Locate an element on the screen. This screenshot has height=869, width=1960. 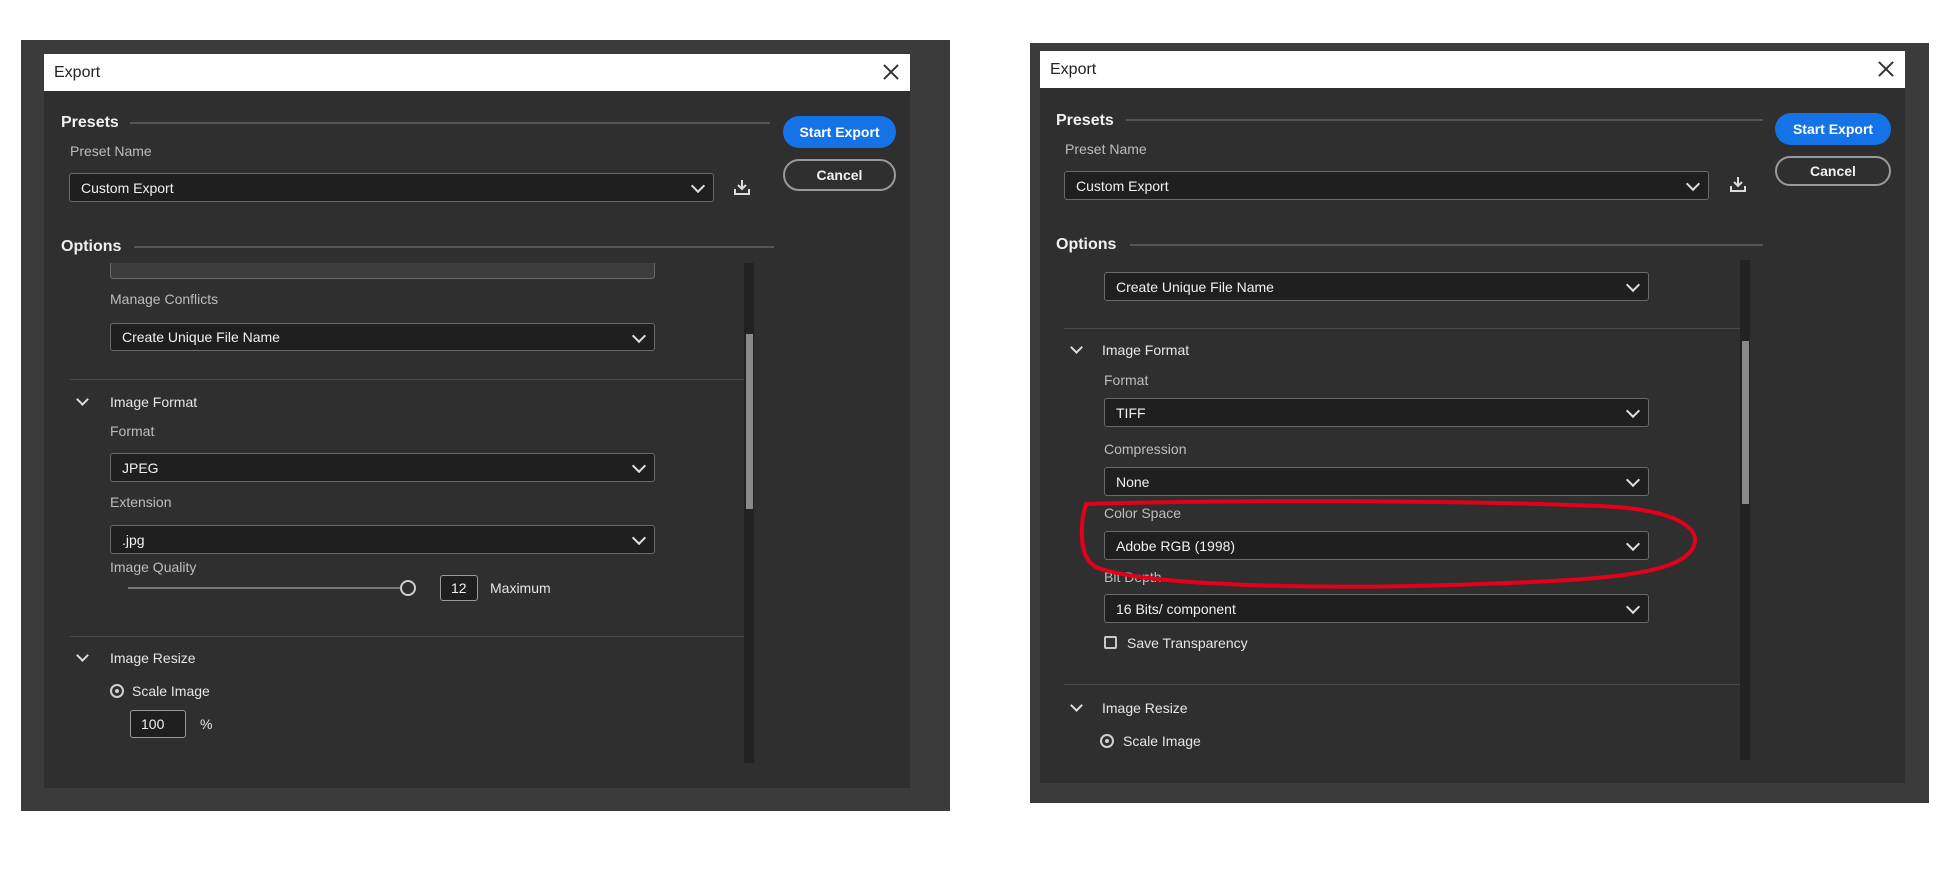
color-space-annotation is located at coordinates (1388, 544).